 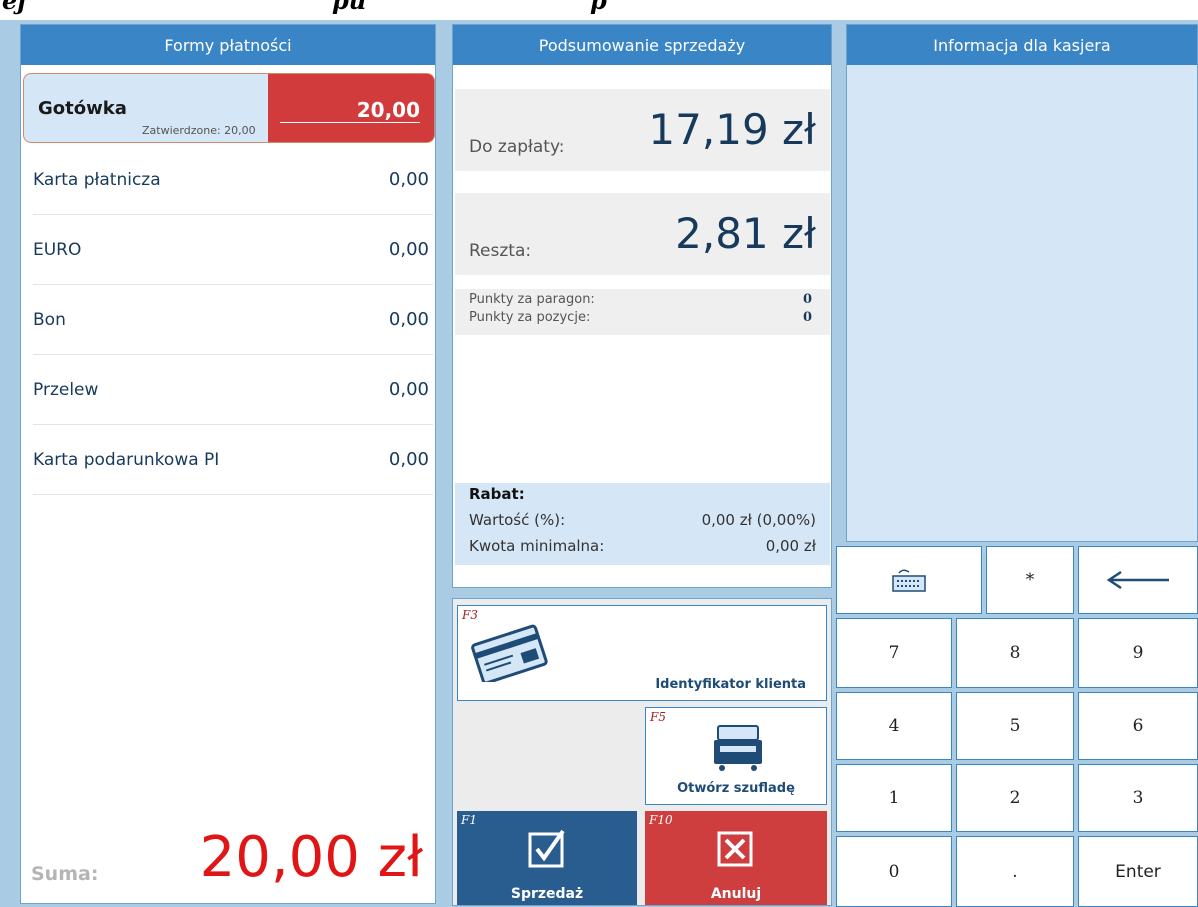 I want to click on key-9: 9, so click(x=1138, y=653).